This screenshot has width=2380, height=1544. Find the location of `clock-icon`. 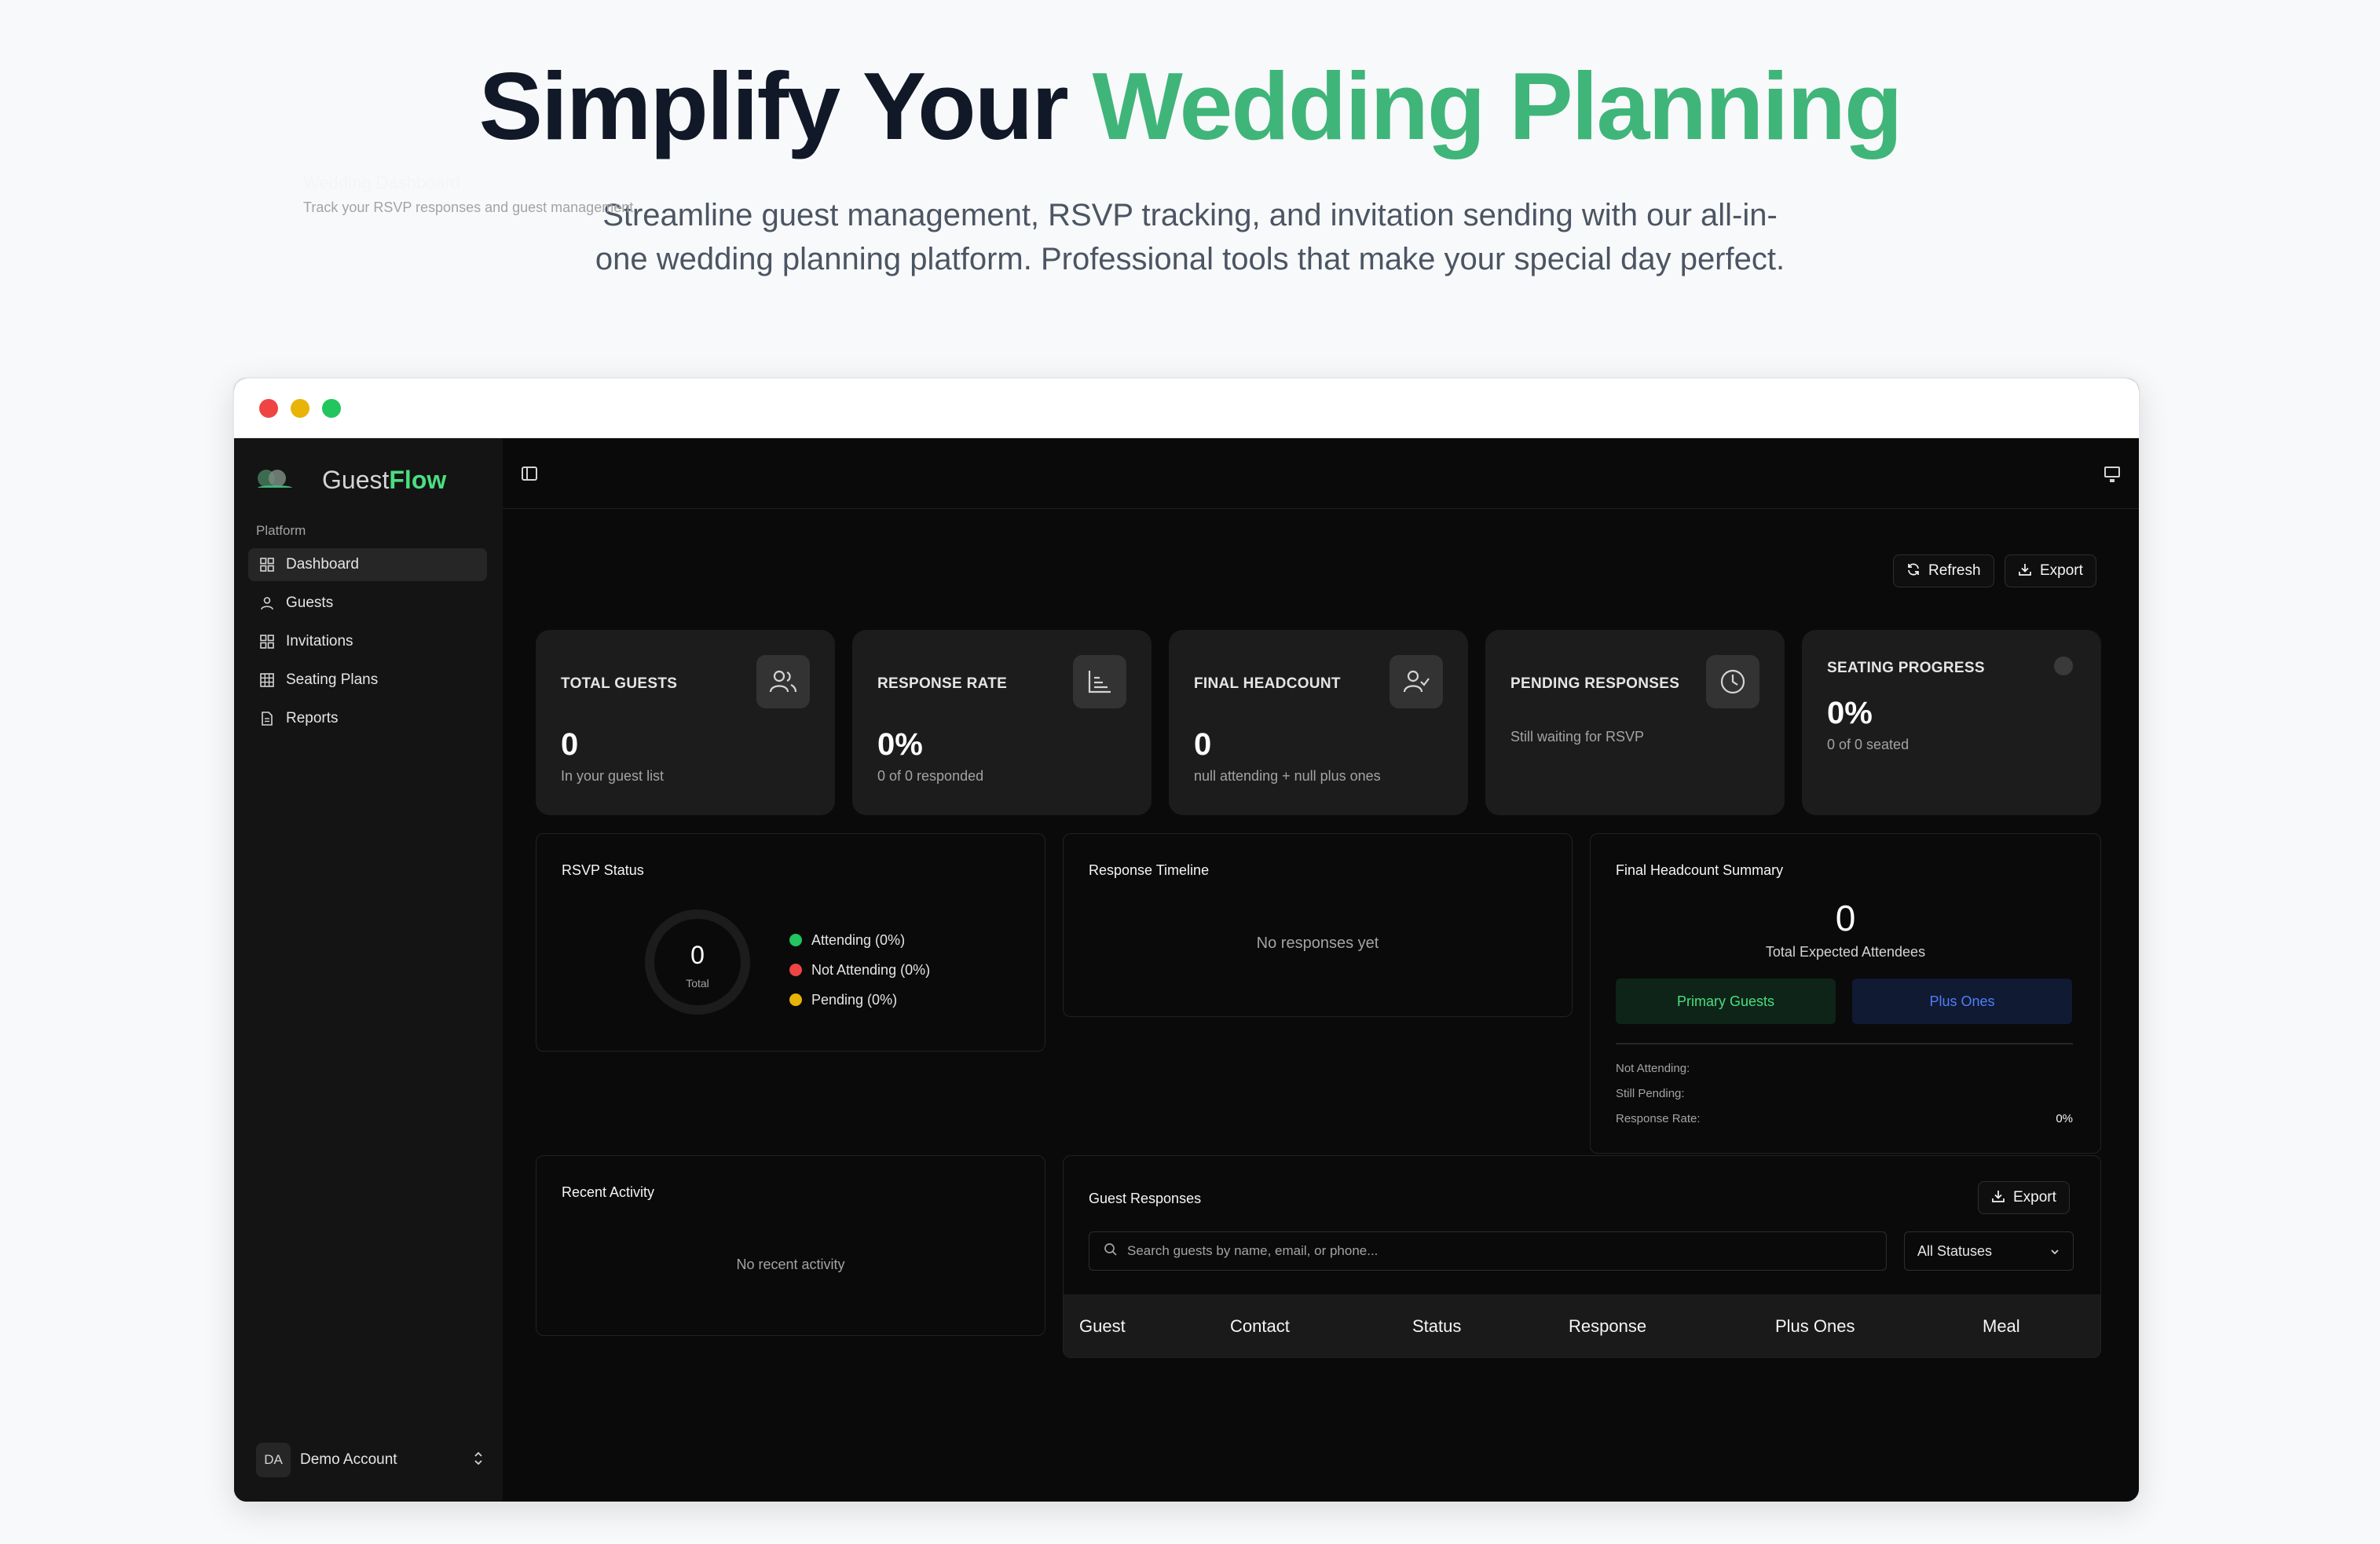

clock-icon is located at coordinates (1732, 681).